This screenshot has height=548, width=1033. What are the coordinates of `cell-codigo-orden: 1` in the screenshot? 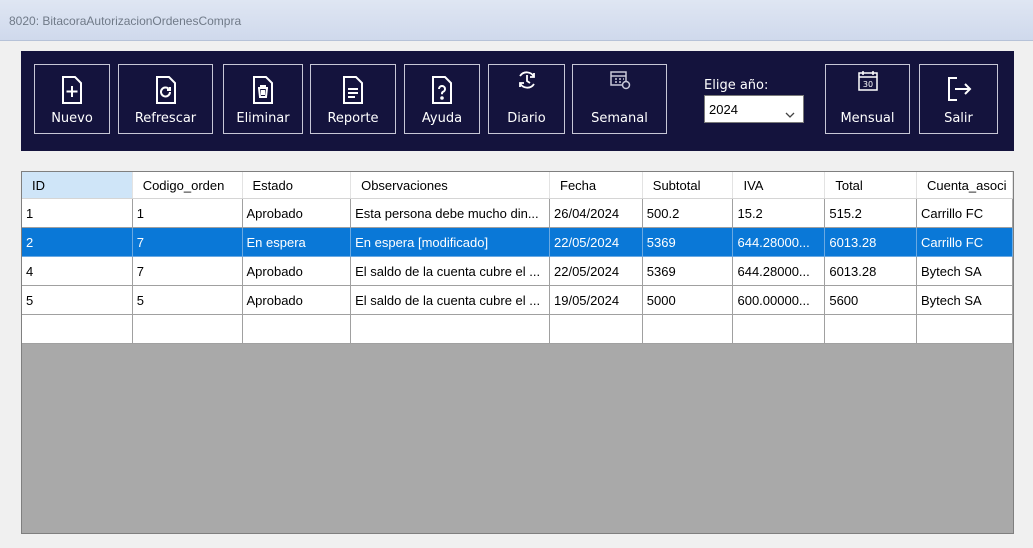 It's located at (187, 213).